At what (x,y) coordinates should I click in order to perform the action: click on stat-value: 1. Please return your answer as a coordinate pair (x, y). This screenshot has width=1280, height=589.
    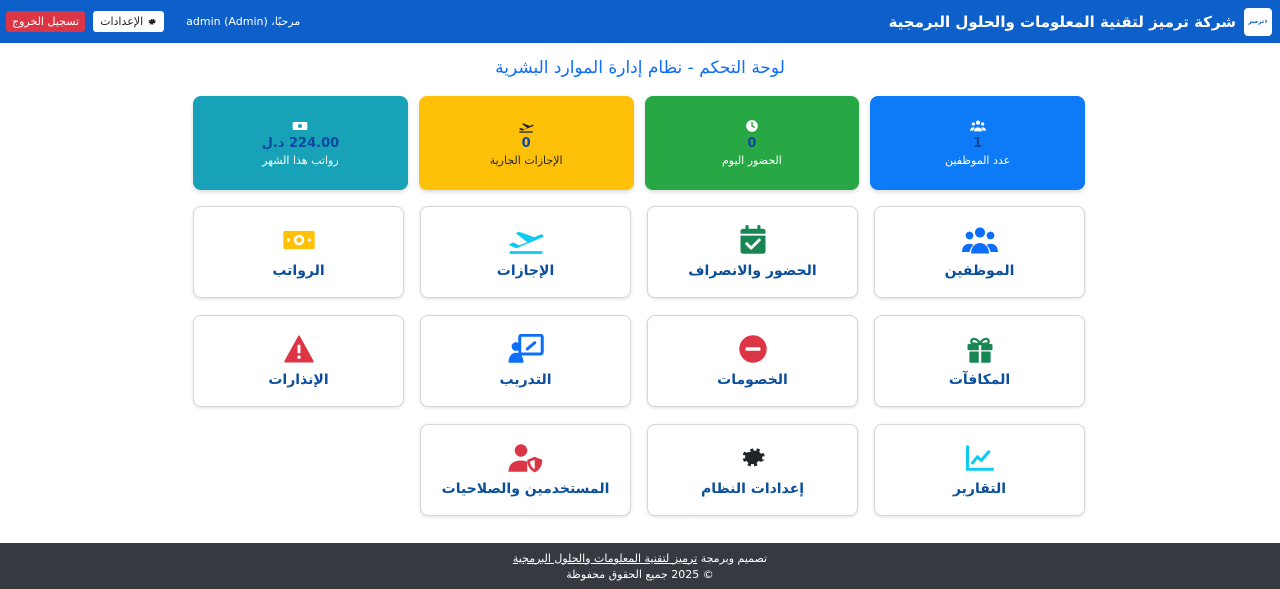
    Looking at the image, I should click on (978, 143).